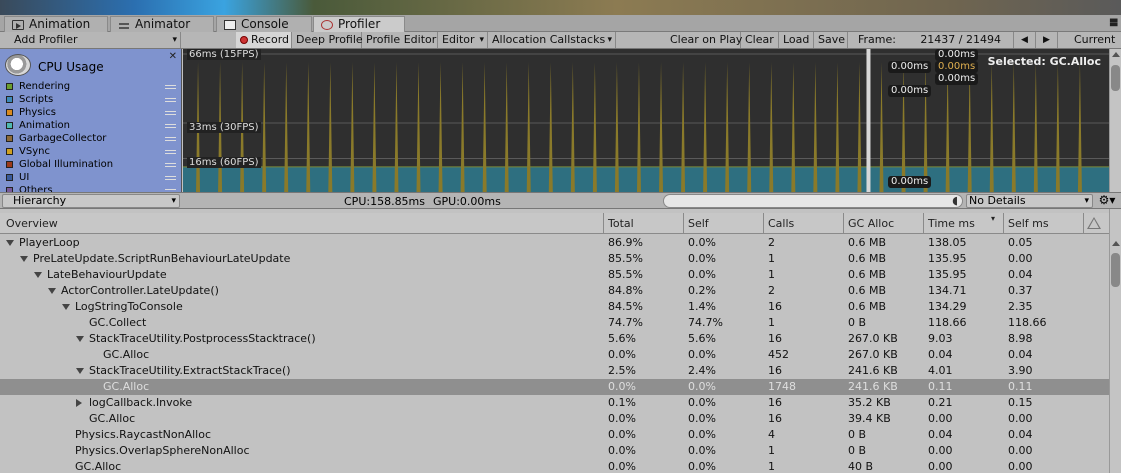 The width and height of the screenshot is (1121, 473). I want to click on table-row: GC.Alloc 0.0% 0.0% 452 267.0 KB 0.04 0.04, so click(554, 355).